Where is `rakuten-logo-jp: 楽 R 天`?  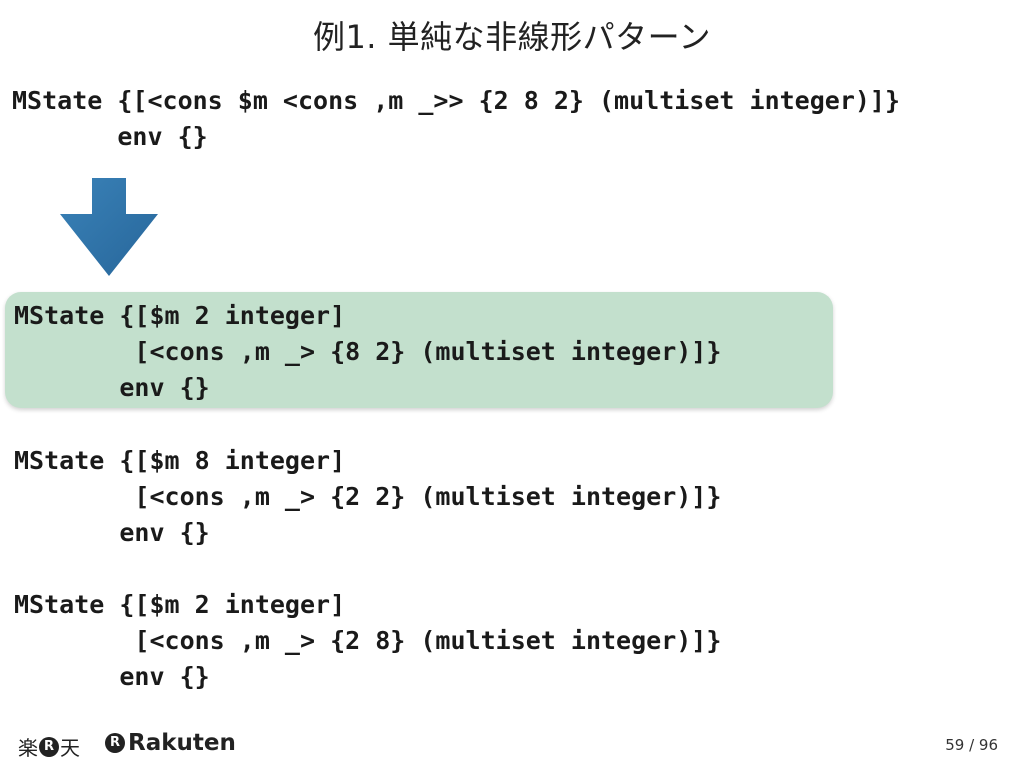
rakuten-logo-jp: 楽 R 天 is located at coordinates (49, 746).